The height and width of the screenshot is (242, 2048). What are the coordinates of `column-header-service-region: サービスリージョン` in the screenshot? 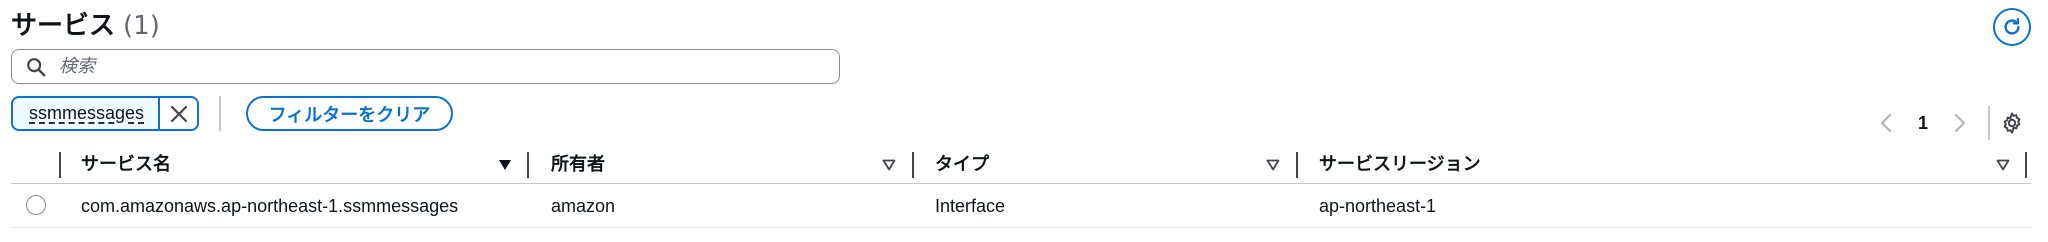 It's located at (1400, 165).